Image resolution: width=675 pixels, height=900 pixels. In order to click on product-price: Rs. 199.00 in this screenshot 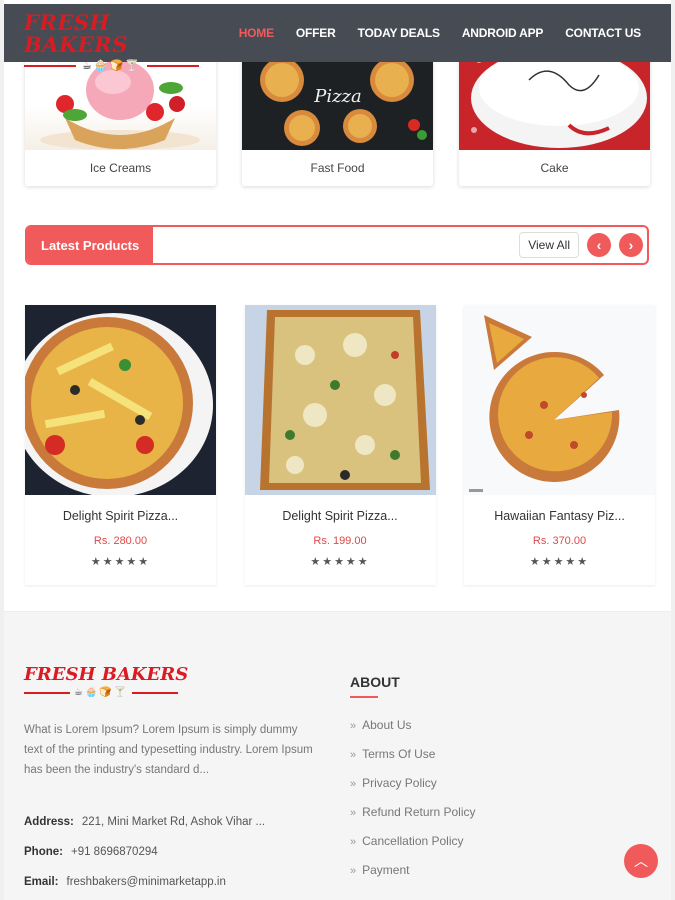, I will do `click(340, 541)`.